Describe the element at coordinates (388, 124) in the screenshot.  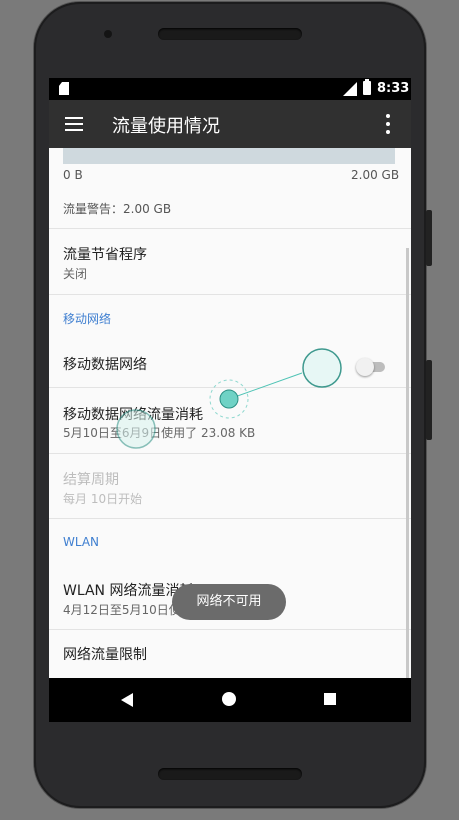
I see `more-options-icon` at that location.